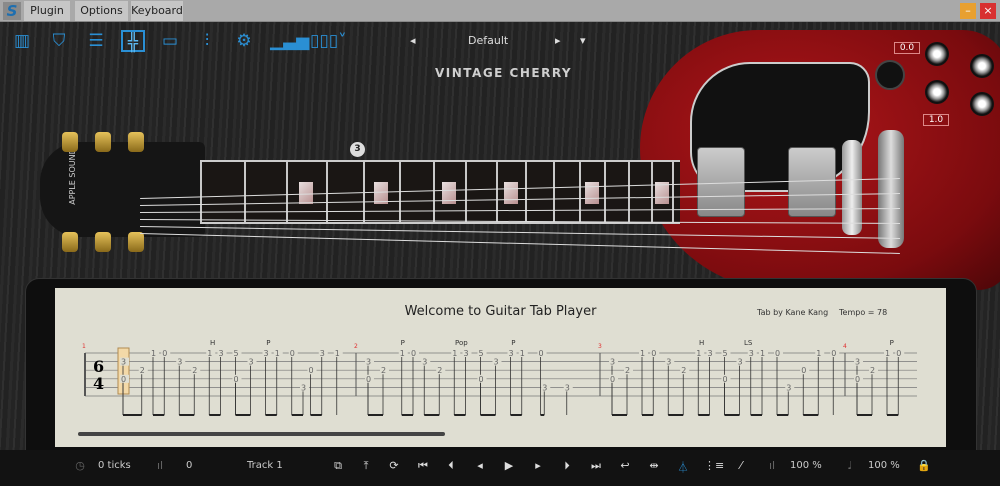  I want to click on metronome-icon: ⏃, so click(683, 467).